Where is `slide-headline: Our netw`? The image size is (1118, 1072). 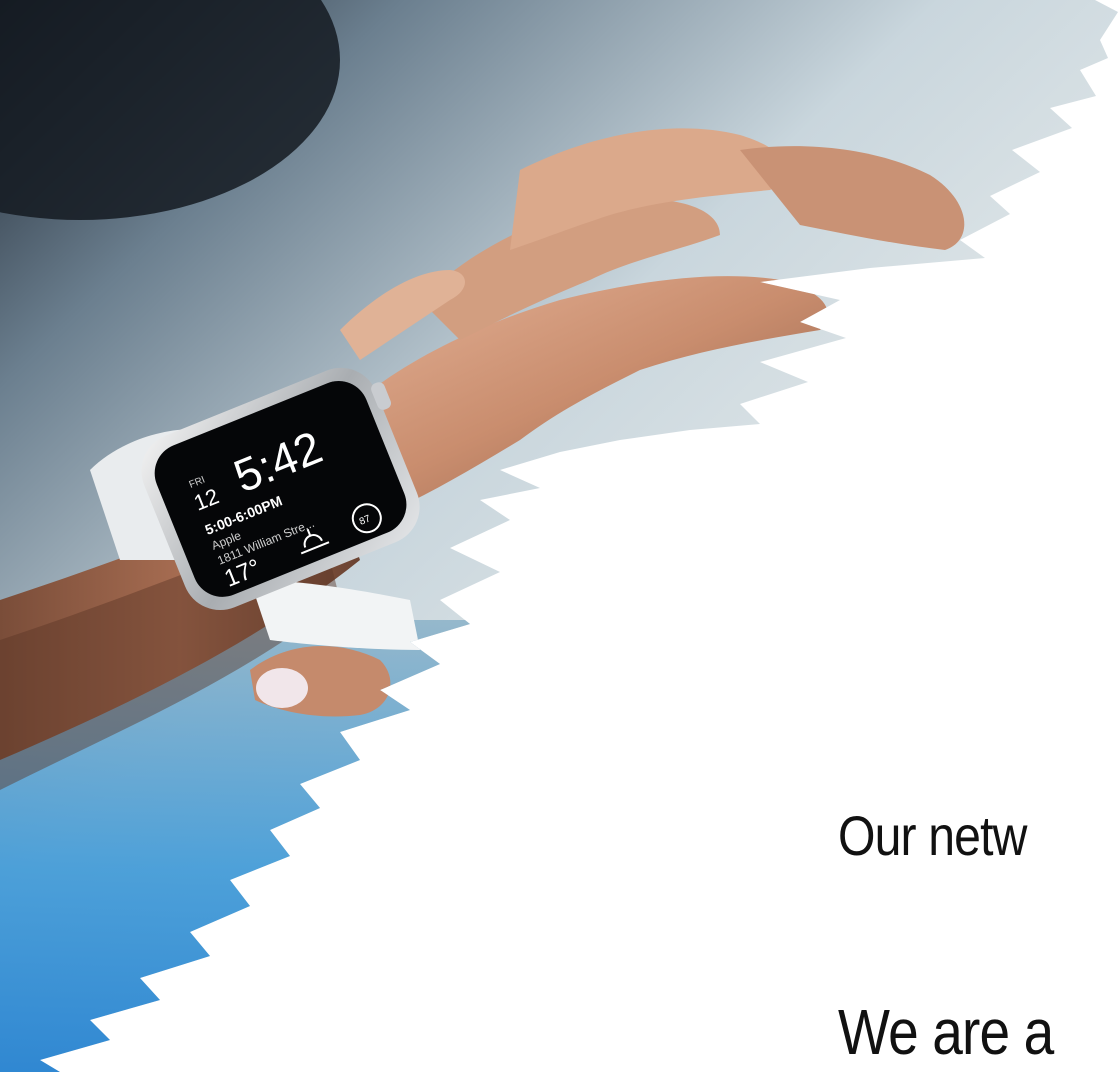 slide-headline: Our netw is located at coordinates (932, 835).